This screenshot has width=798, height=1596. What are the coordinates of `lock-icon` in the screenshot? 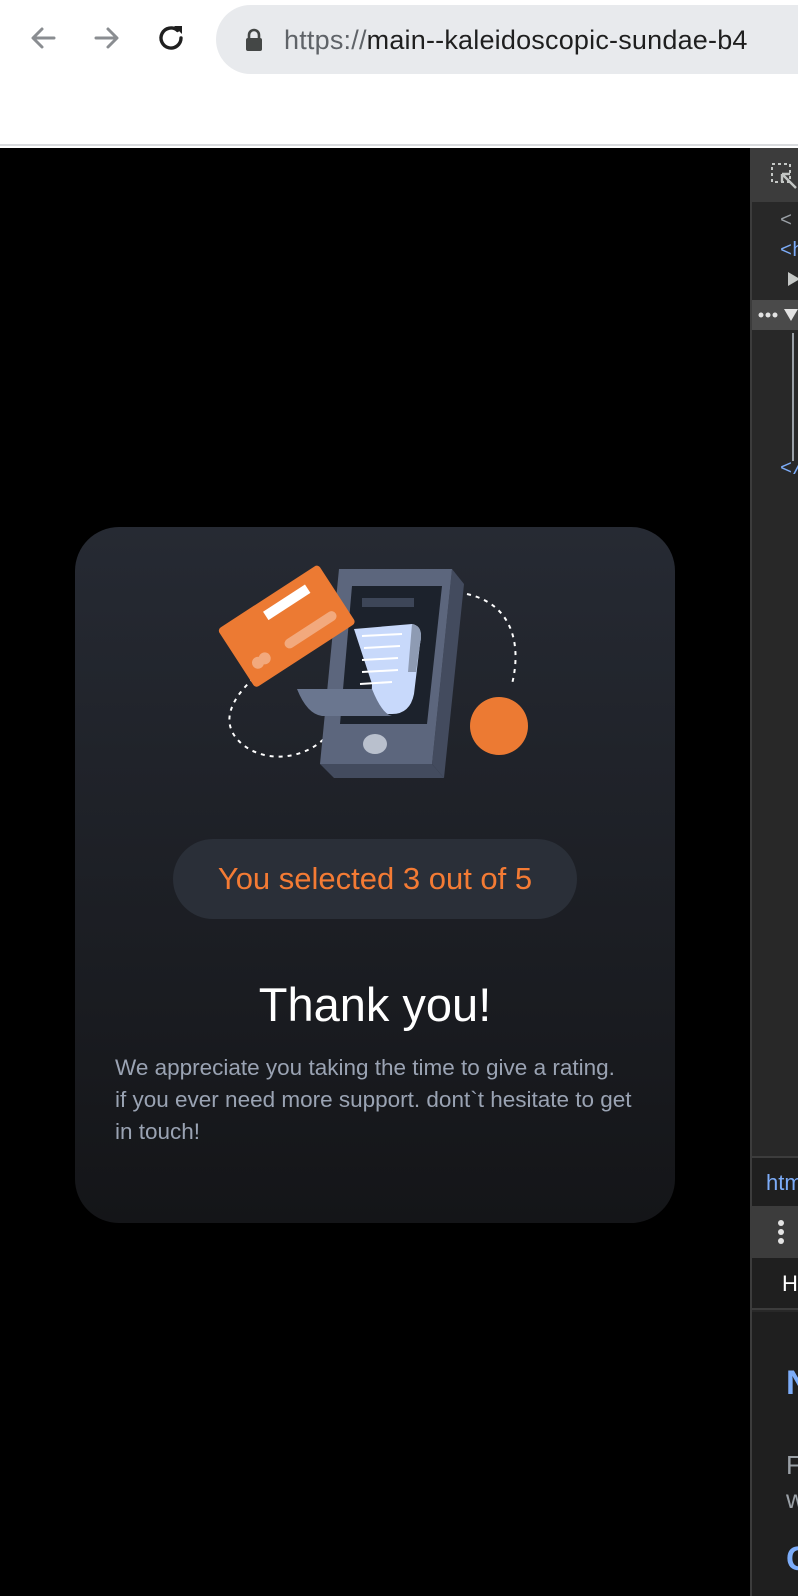 It's located at (254, 39).